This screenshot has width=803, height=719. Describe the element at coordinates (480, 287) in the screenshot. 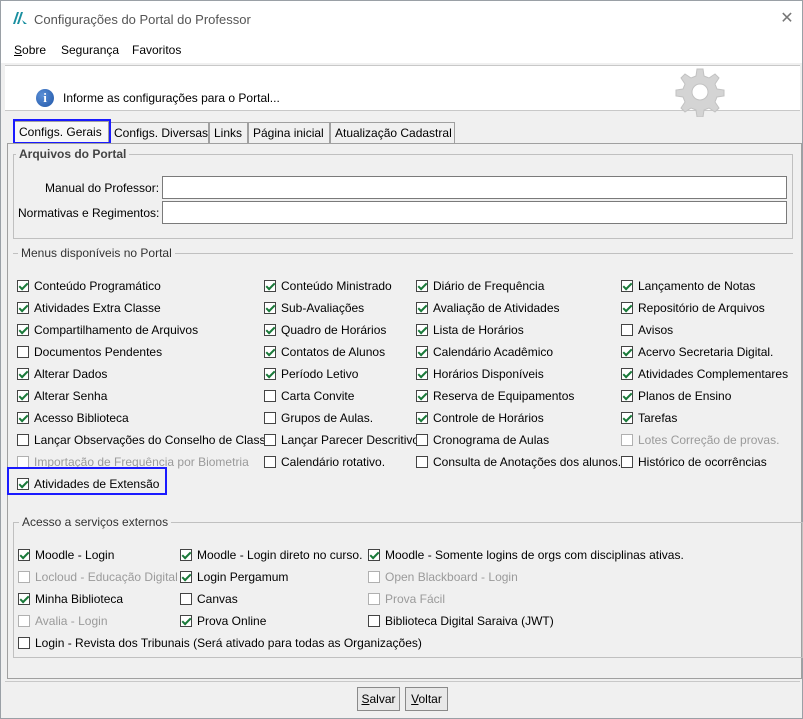

I see `menu-checkbox: Diário de Frequência` at that location.